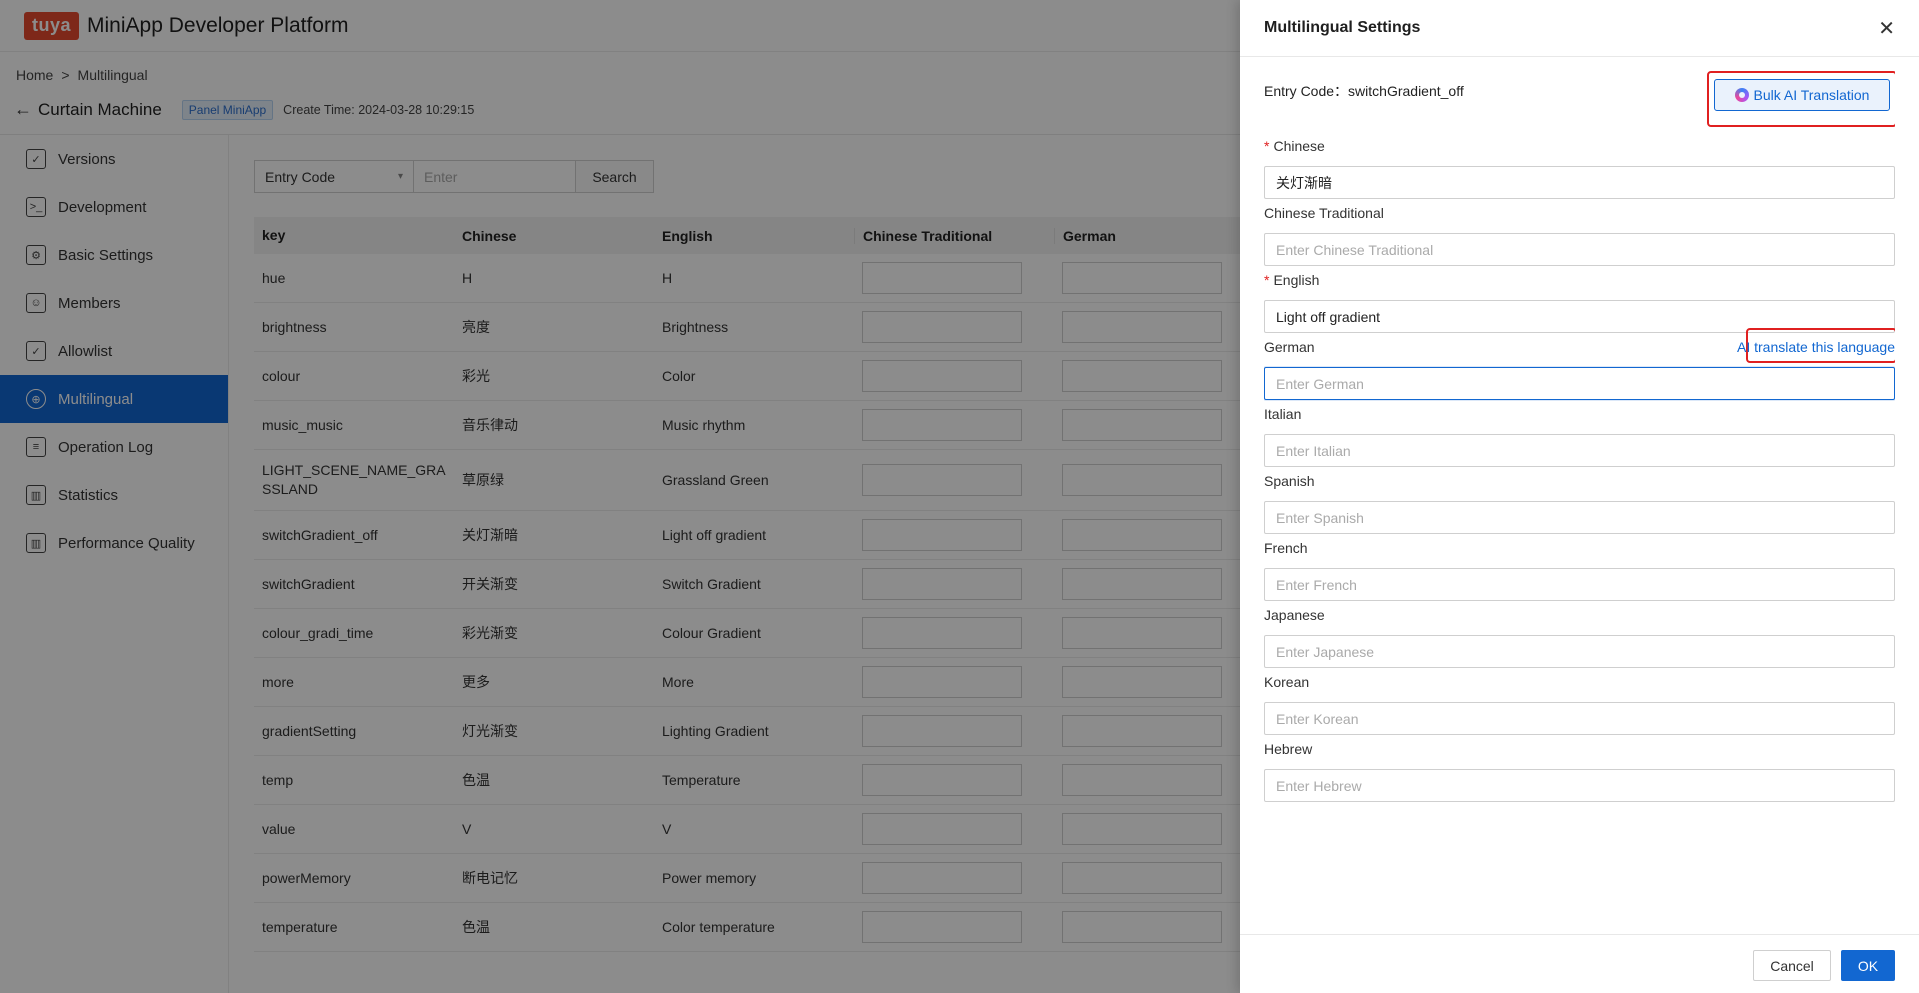 The height and width of the screenshot is (993, 1919). I want to click on field-korean: Korean Enter Korean, so click(1579, 703).